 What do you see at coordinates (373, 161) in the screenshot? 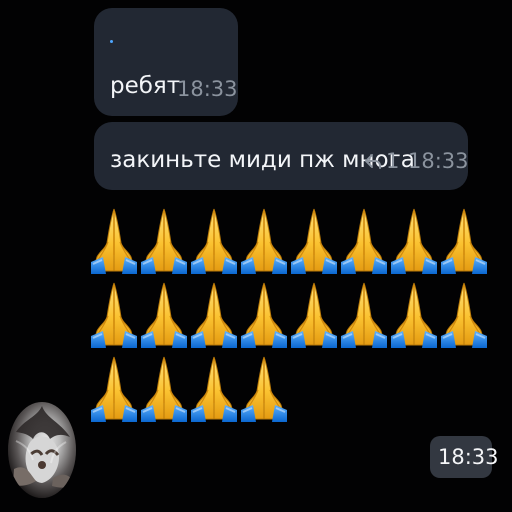
I see `reply-icon` at bounding box center [373, 161].